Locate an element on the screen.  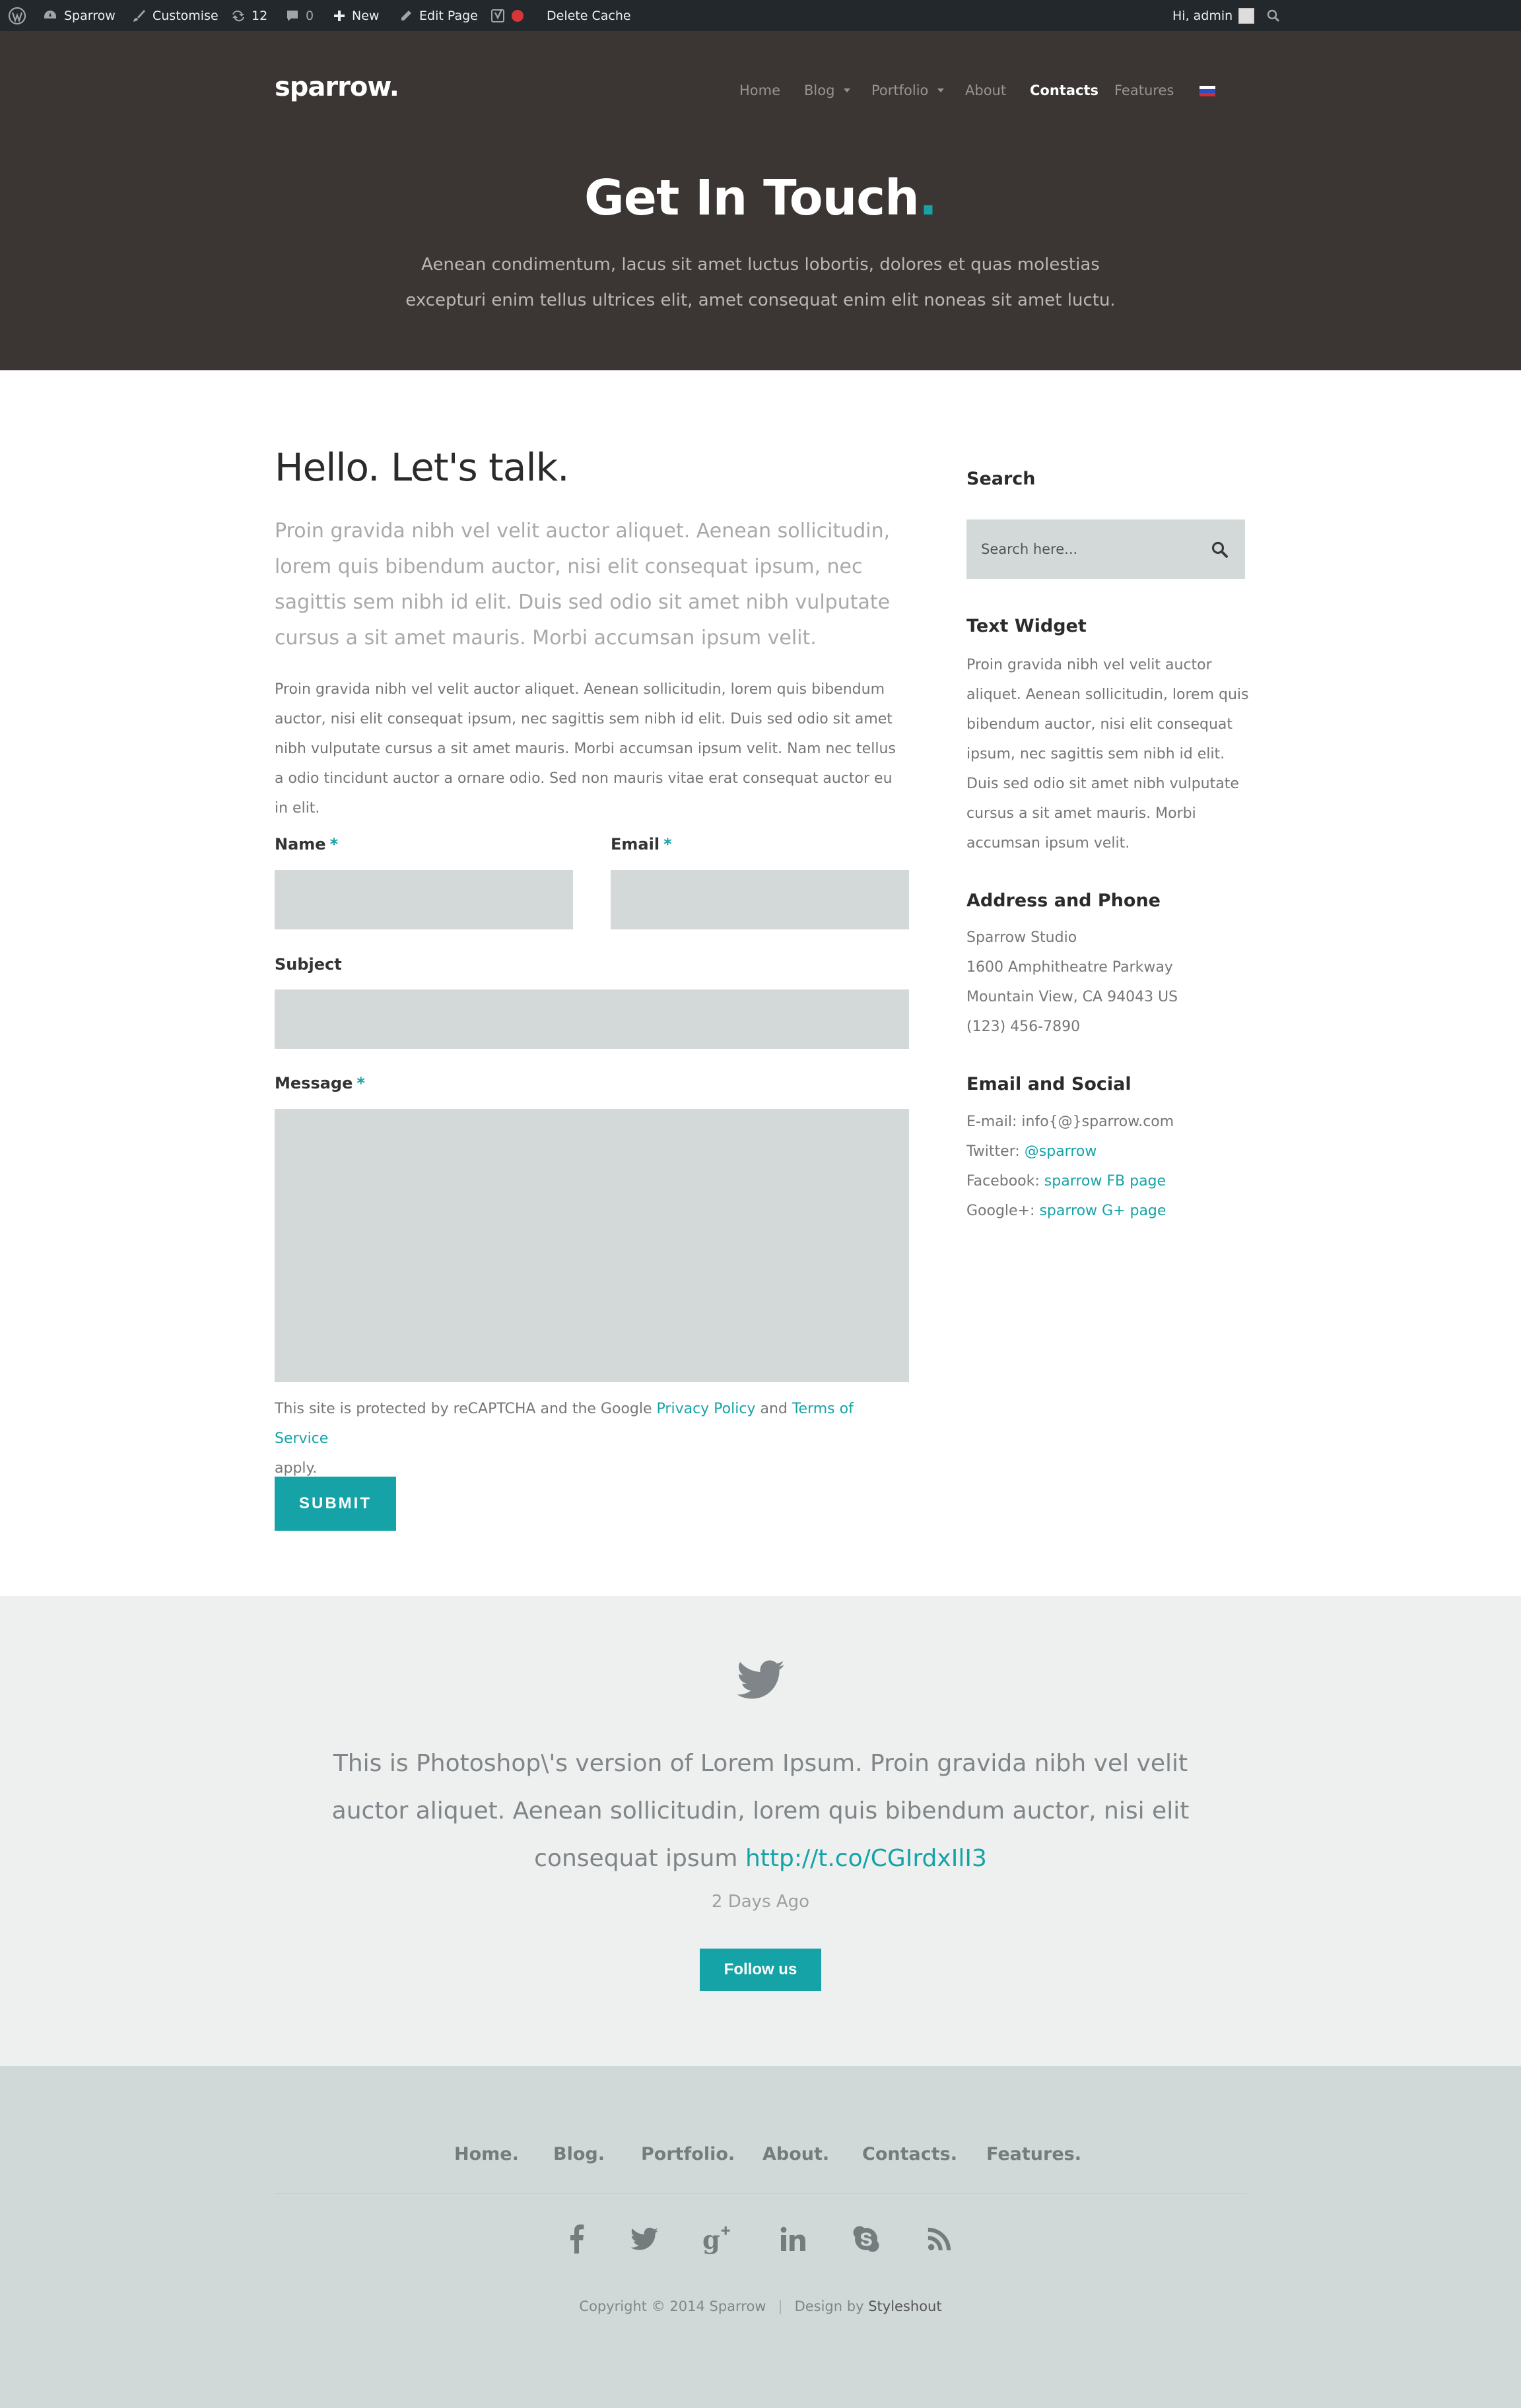
plus-icon is located at coordinates (339, 15).